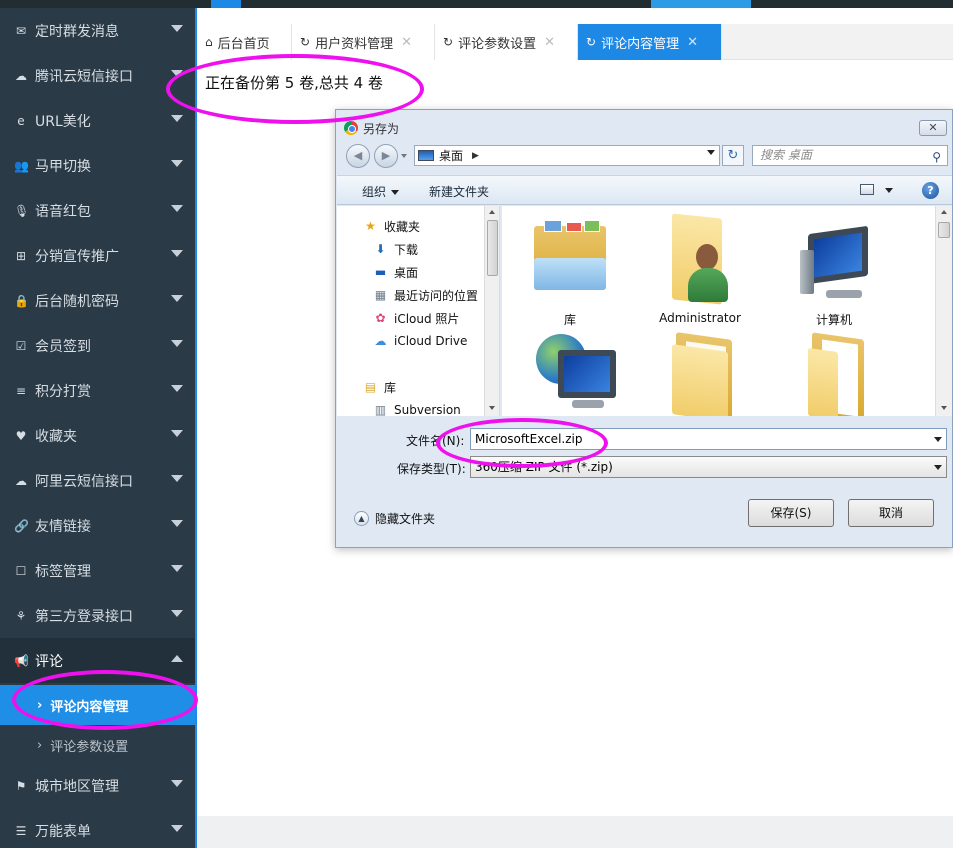  What do you see at coordinates (97, 120) in the screenshot?
I see `sidebar-item-url-beautify: e URL美化` at bounding box center [97, 120].